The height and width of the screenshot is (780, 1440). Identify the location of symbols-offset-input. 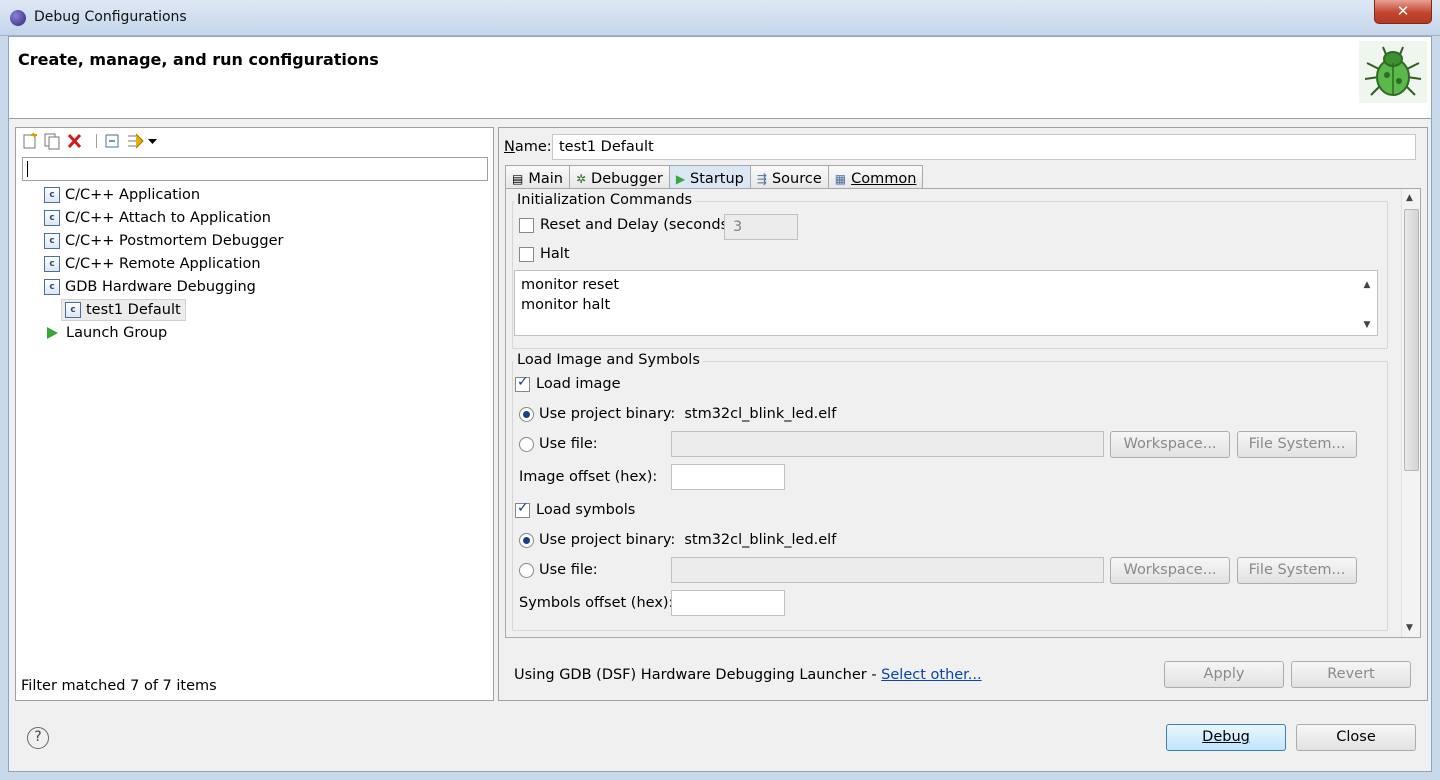
(728, 603).